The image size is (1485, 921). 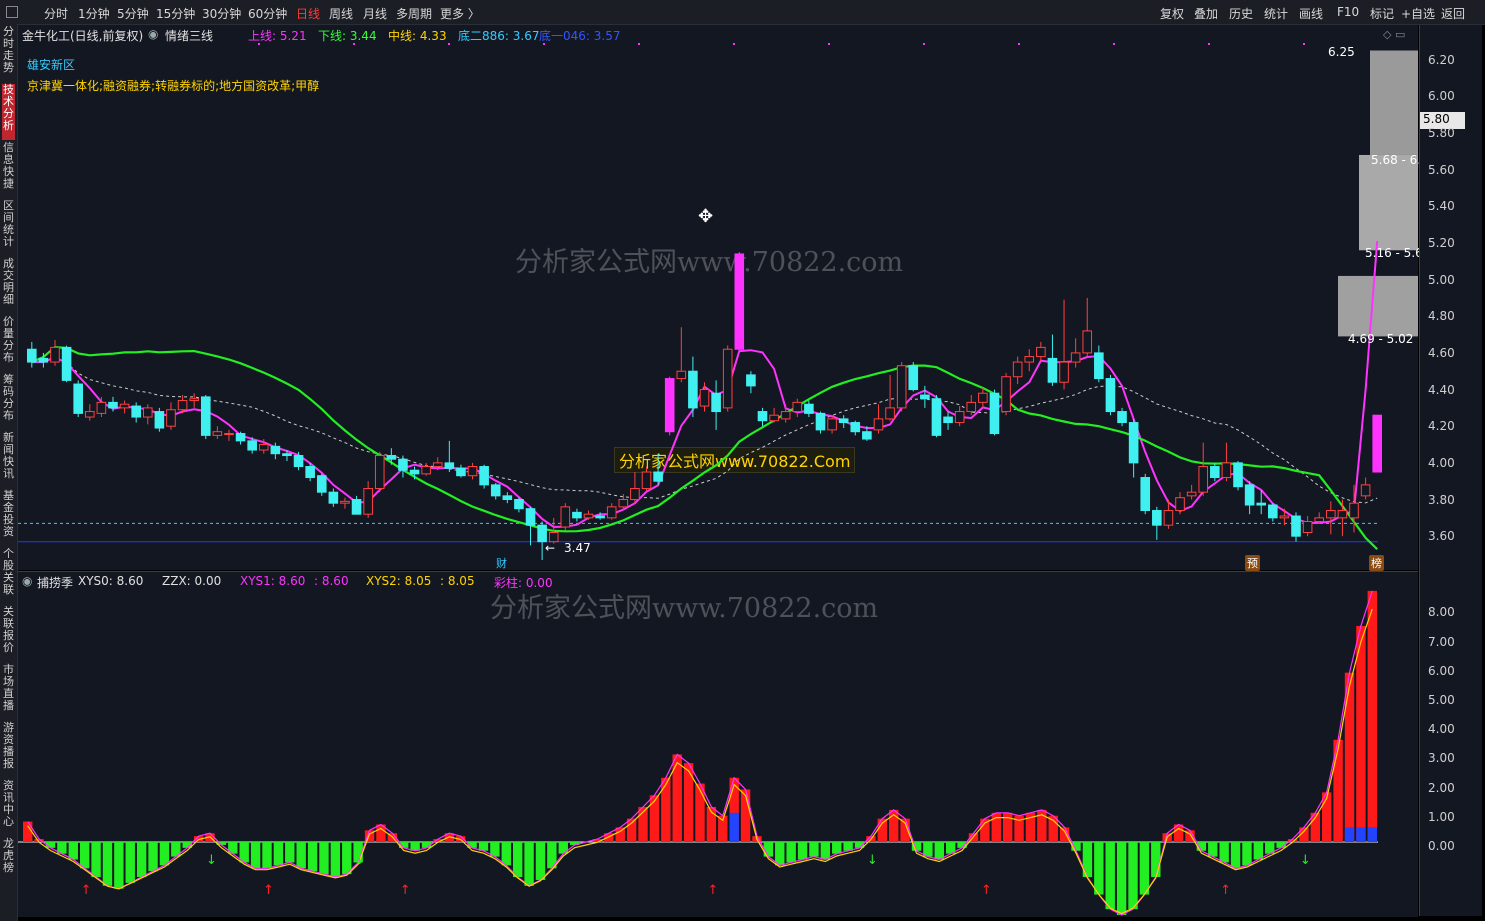 What do you see at coordinates (1376, 563) in the screenshot?
I see `dragon-list-badge: 榜` at bounding box center [1376, 563].